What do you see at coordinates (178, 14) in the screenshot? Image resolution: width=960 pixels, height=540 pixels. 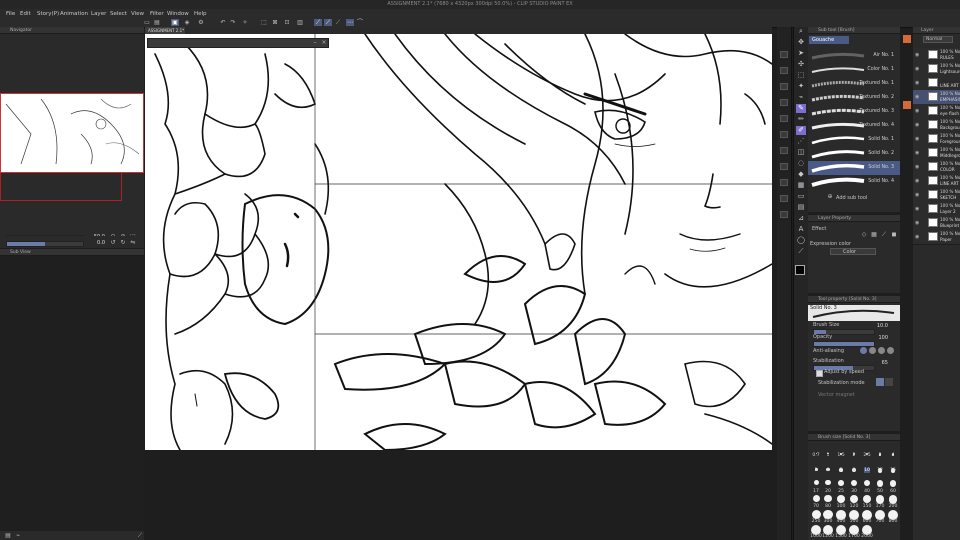 I see `menu-window: Window` at bounding box center [178, 14].